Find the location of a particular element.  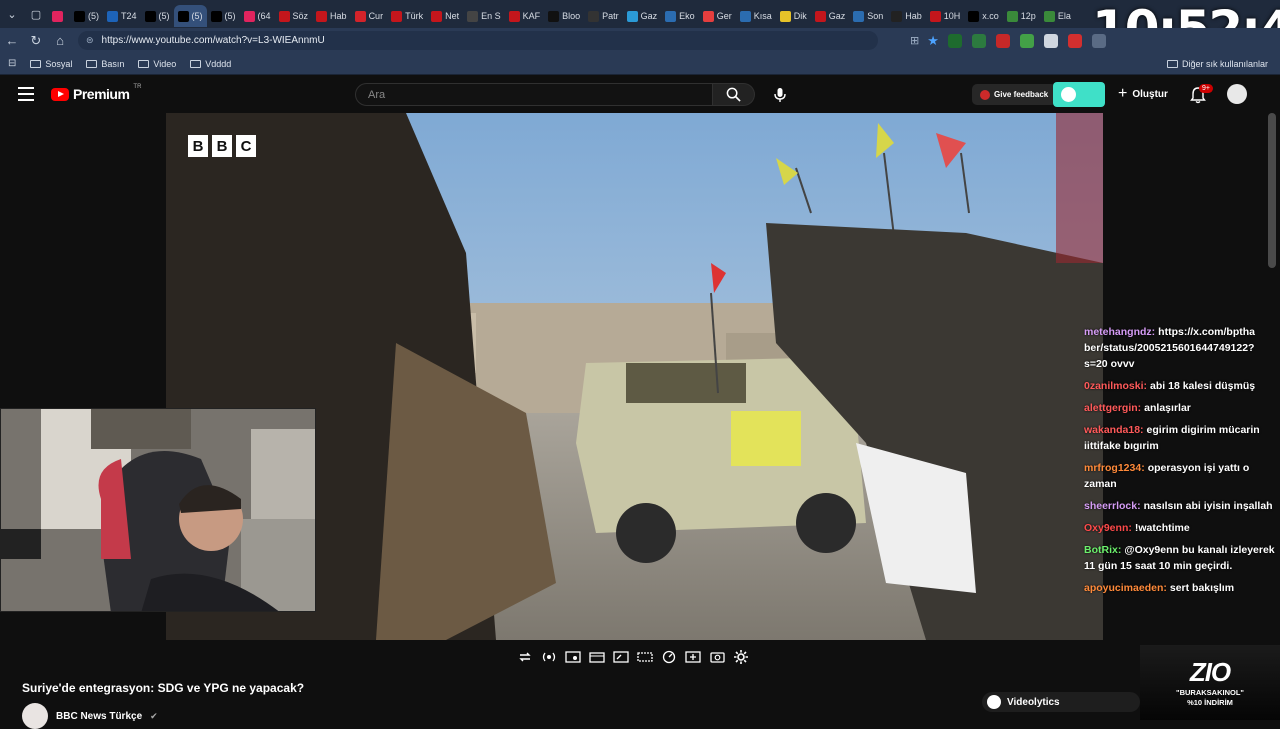

give-feedback-button: Give feedback is located at coordinates (1014, 94).